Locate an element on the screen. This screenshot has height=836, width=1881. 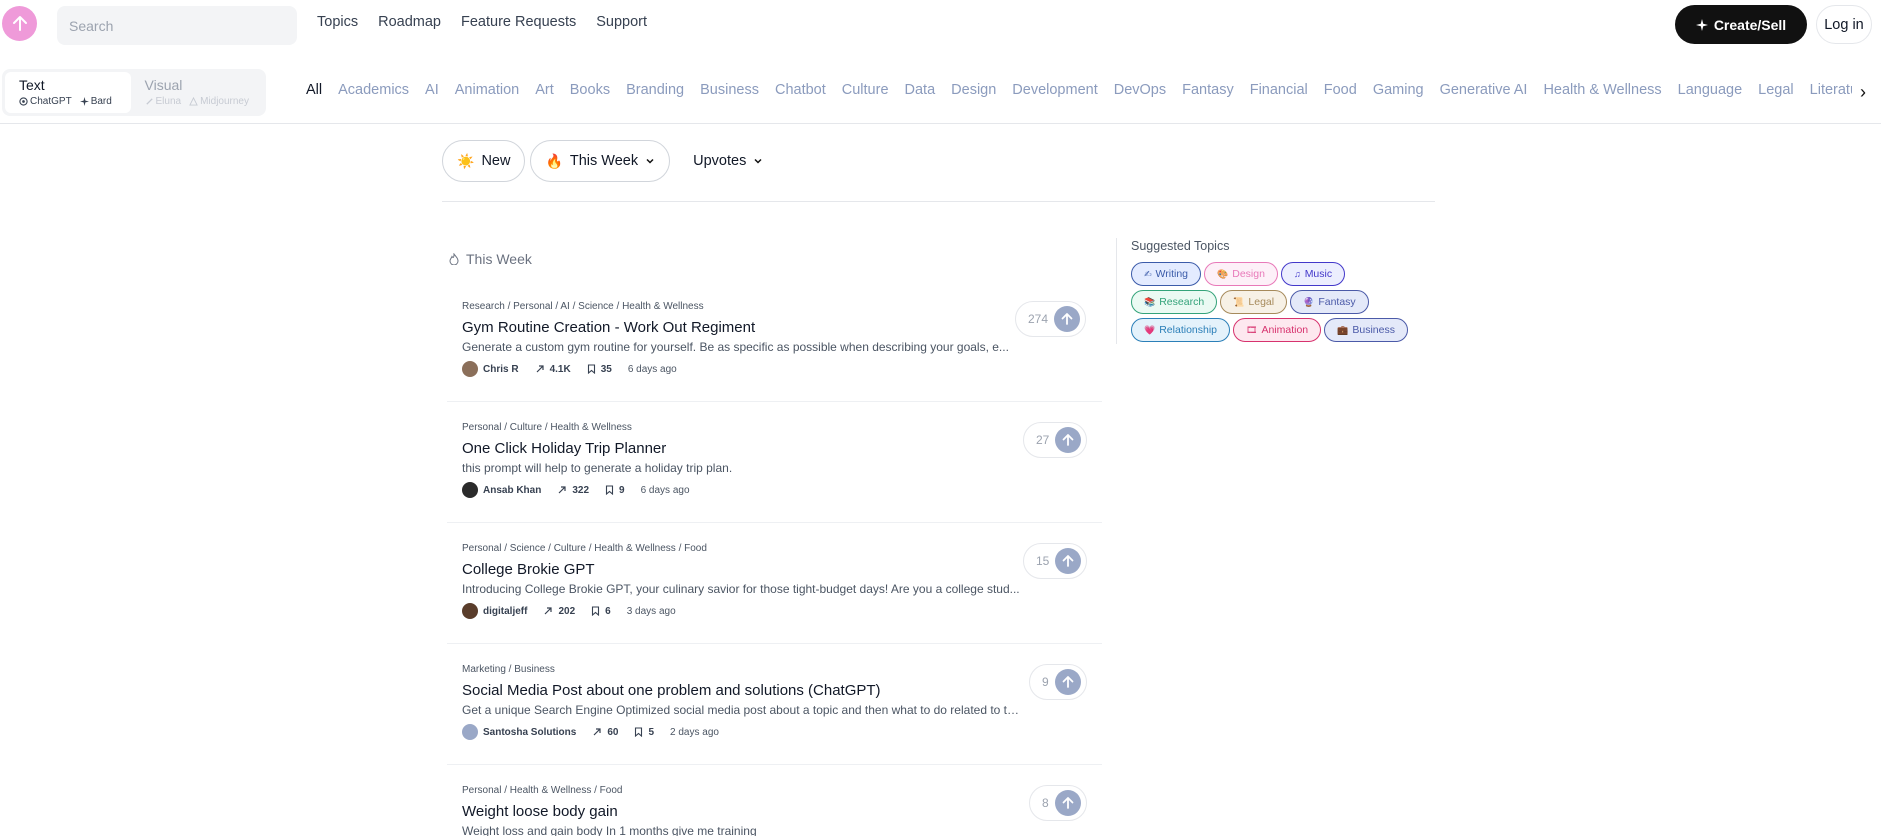
search-input is located at coordinates (177, 25).